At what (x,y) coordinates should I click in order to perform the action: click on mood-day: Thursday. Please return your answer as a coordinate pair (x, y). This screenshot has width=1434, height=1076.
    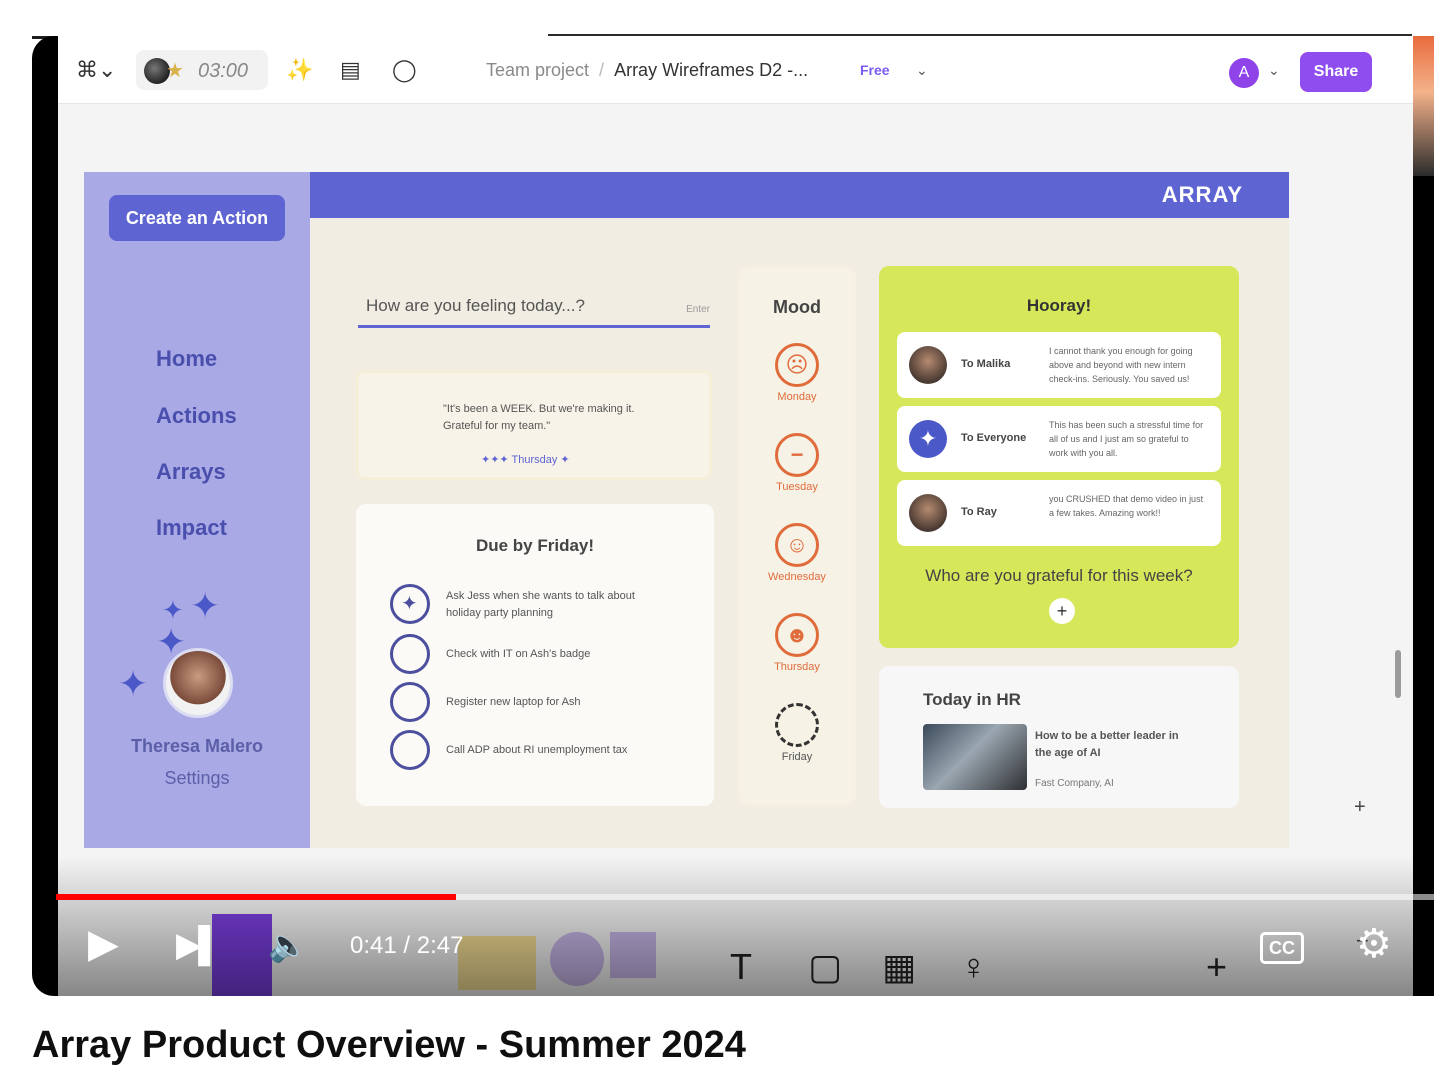
    Looking at the image, I should click on (797, 667).